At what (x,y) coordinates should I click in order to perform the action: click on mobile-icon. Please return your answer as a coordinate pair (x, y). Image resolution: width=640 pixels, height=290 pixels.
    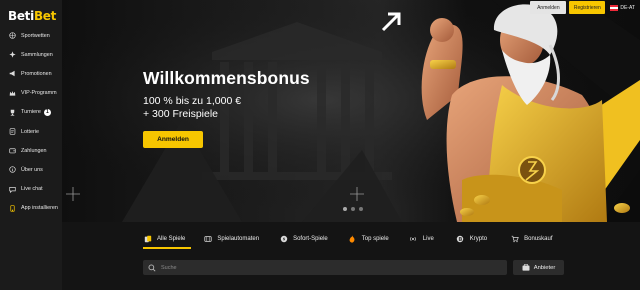
    Looking at the image, I should click on (12, 208).